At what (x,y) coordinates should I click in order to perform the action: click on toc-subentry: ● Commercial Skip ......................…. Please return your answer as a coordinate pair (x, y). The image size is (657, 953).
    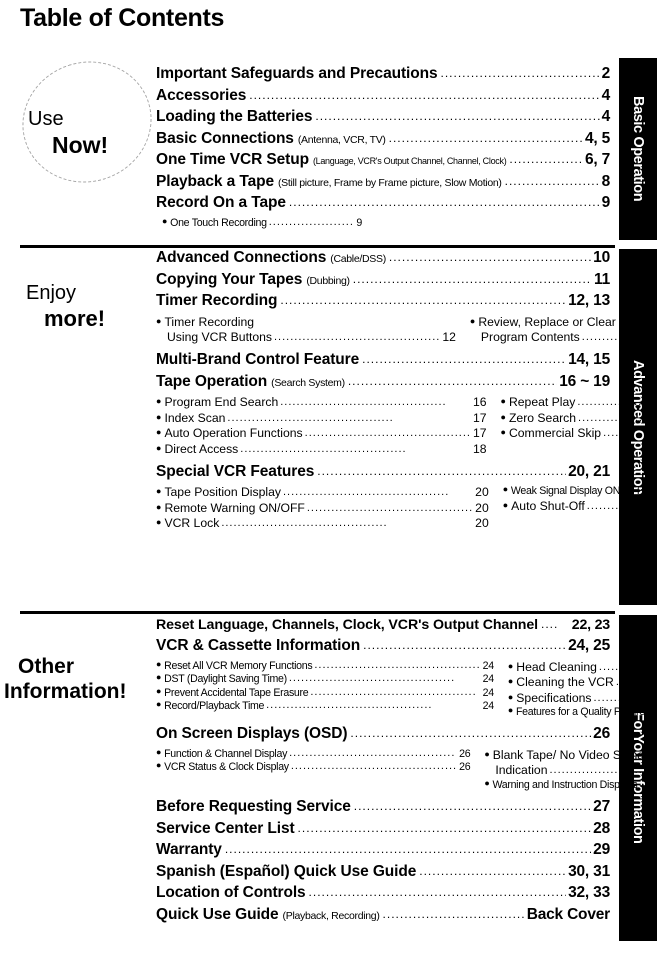
    Looking at the image, I should click on (579, 433).